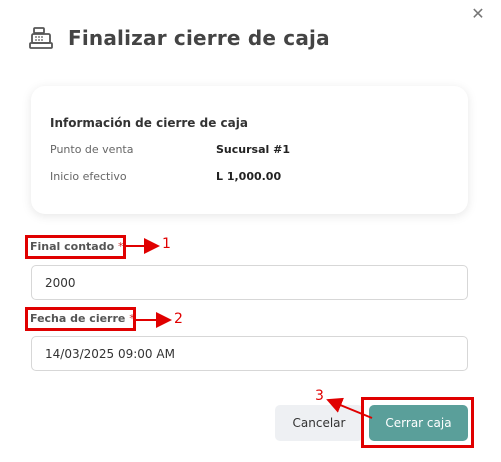 The height and width of the screenshot is (462, 501). Describe the element at coordinates (199, 38) in the screenshot. I see `dialog-title: Finalizar cierre de caja` at that location.